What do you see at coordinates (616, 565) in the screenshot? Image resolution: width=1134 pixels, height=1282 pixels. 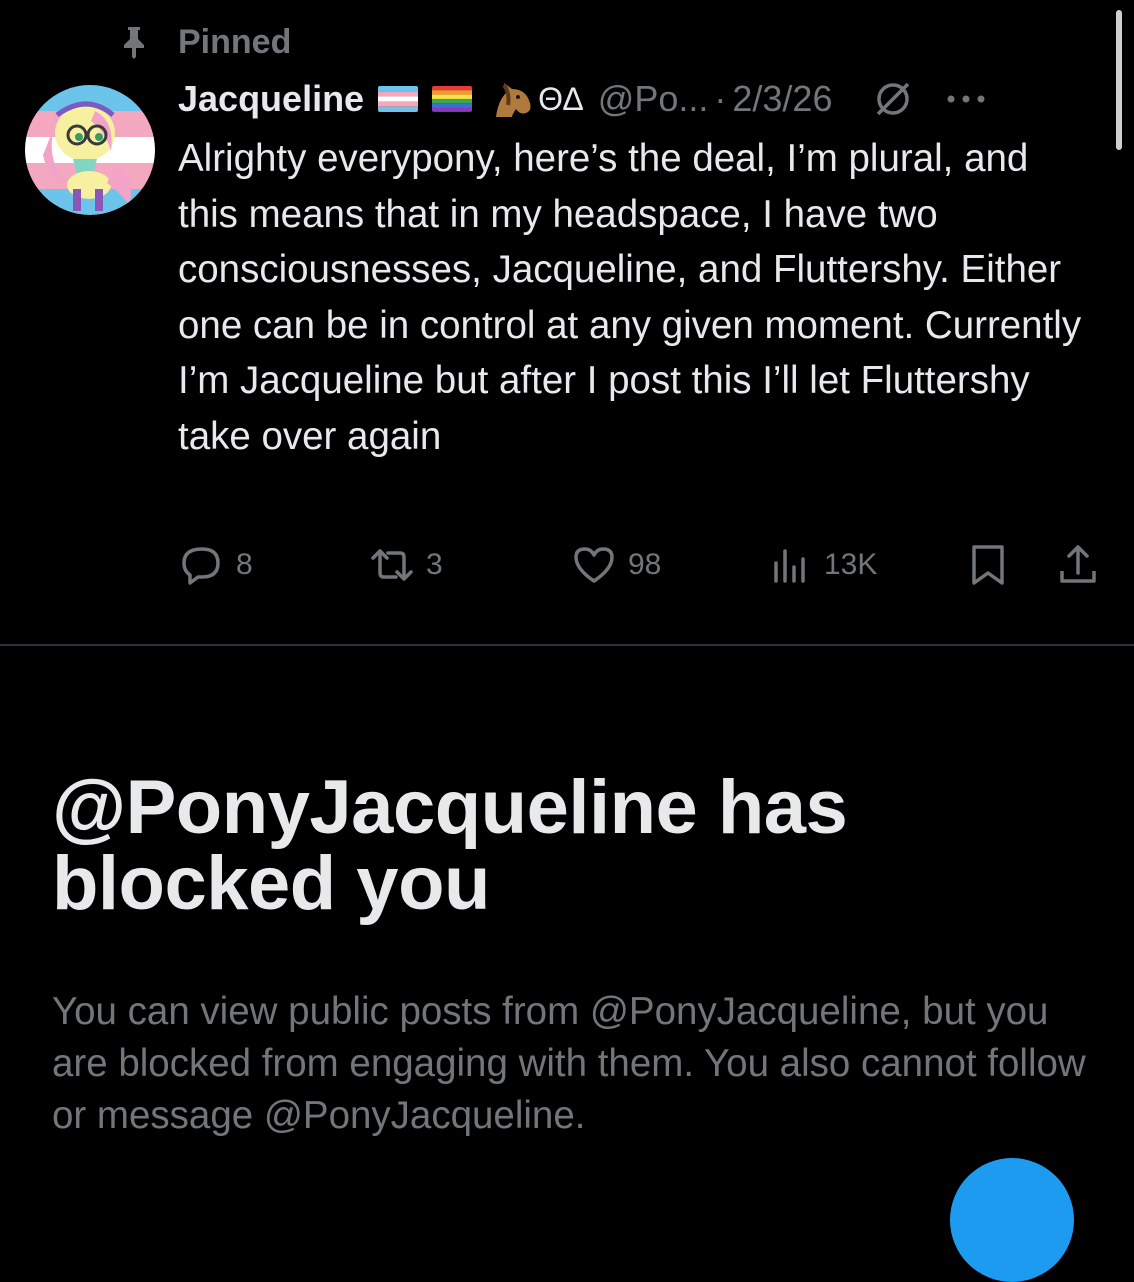 I see `like-button: 98` at bounding box center [616, 565].